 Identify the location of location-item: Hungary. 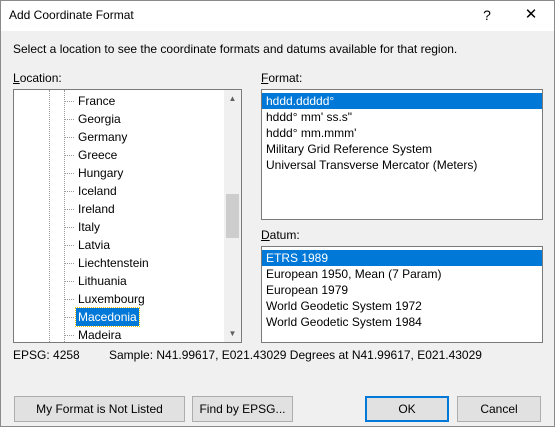
(118, 173).